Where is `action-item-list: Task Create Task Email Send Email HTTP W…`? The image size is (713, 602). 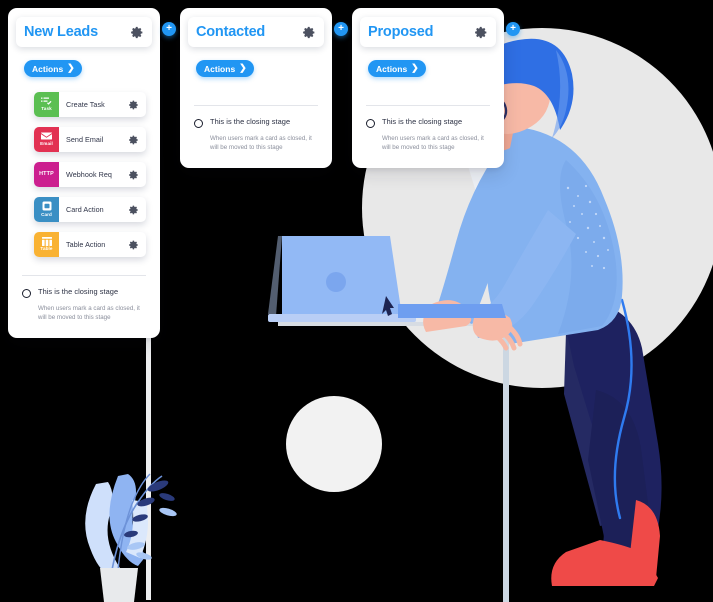 action-item-list: Task Create Task Email Send Email HTTP W… is located at coordinates (90, 174).